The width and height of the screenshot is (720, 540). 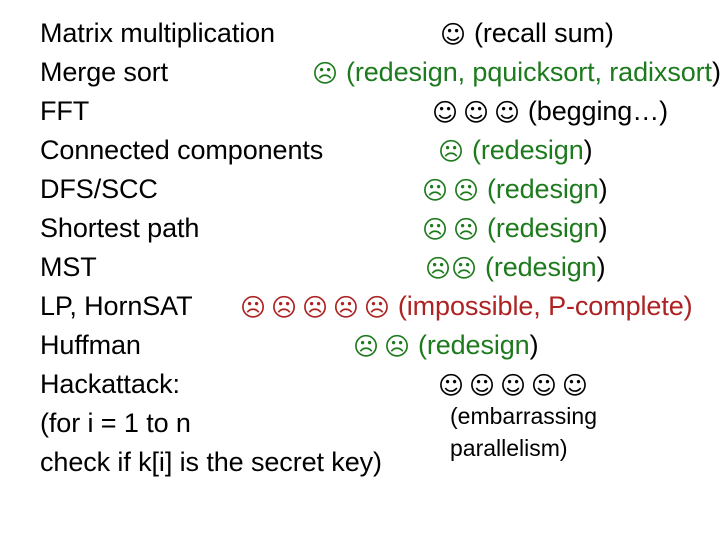 I want to click on parallelism-caption: (embarrassing parallelism), so click(x=523, y=432).